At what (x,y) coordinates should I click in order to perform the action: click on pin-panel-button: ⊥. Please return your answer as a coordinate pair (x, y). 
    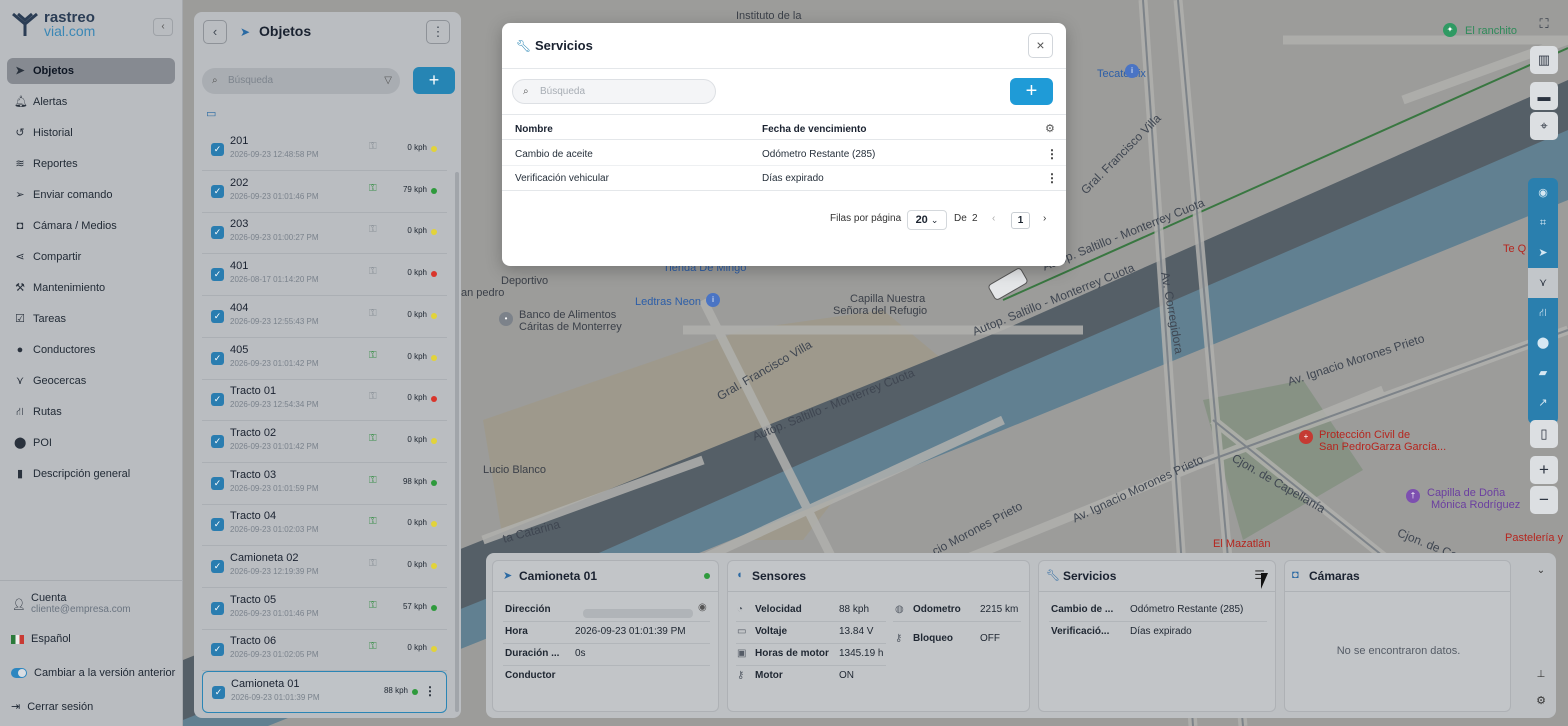
    Looking at the image, I should click on (1541, 675).